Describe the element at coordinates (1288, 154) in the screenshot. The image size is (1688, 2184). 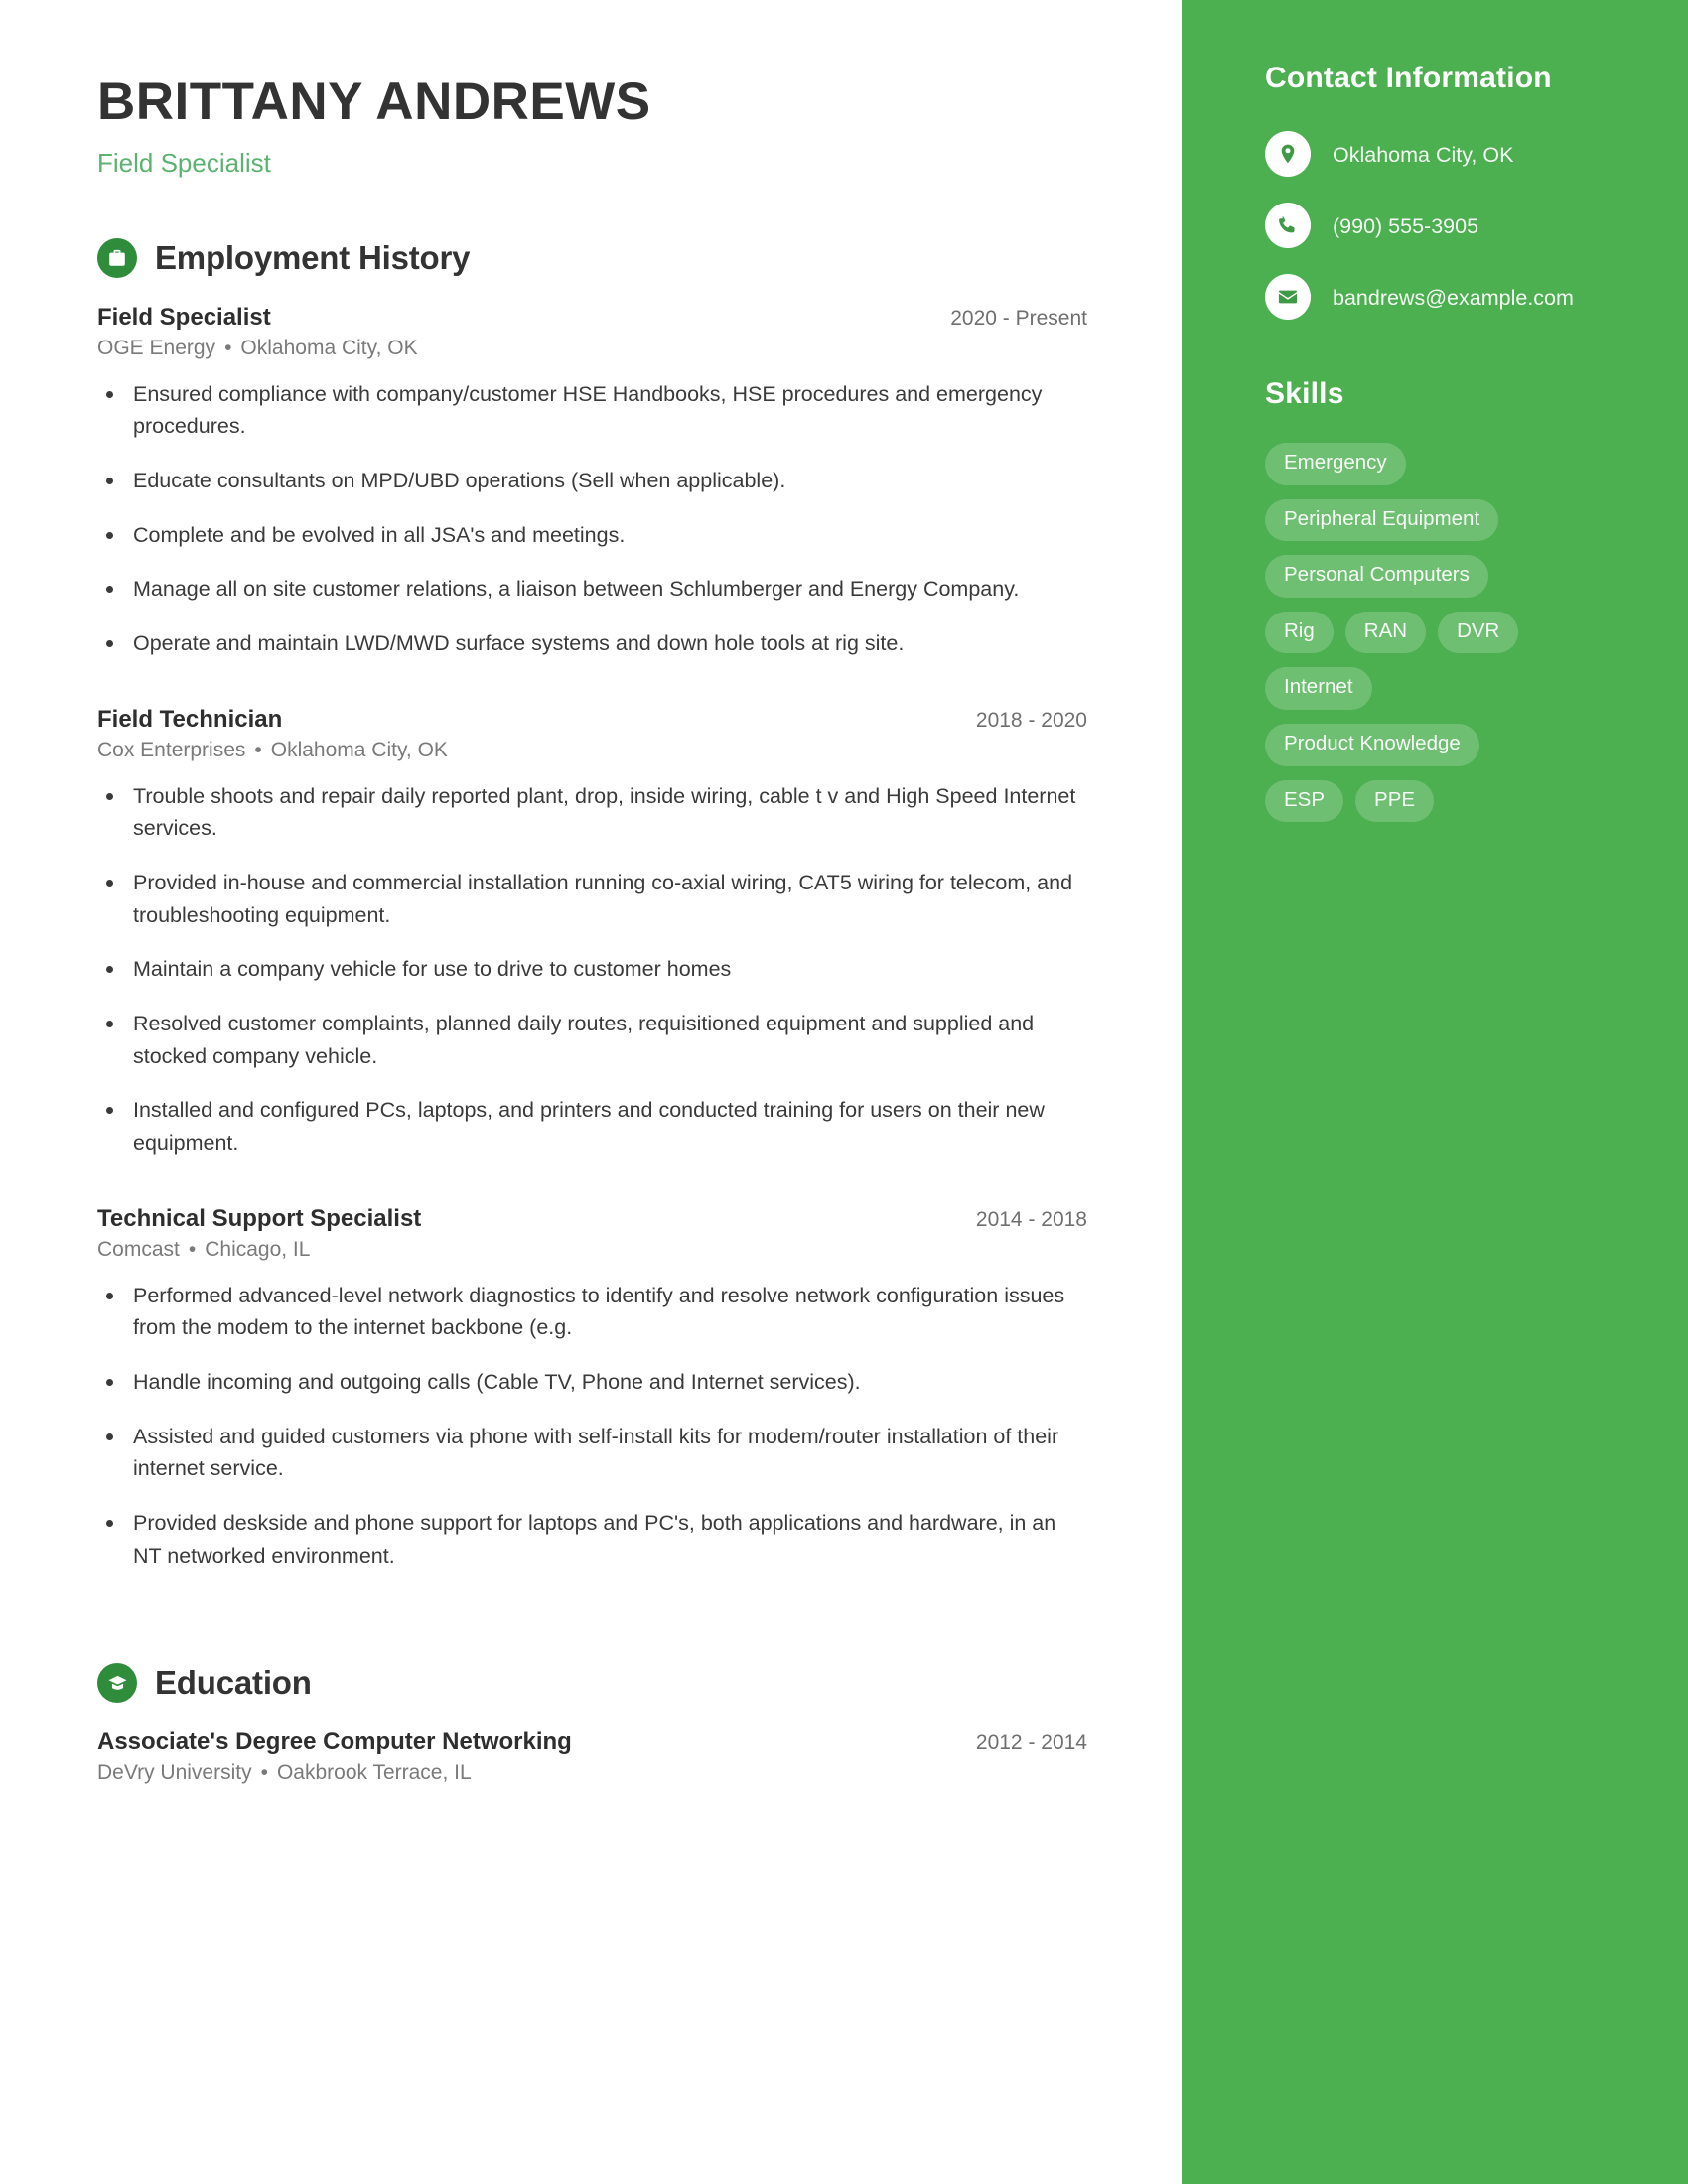
I see `location-pin-icon` at that location.